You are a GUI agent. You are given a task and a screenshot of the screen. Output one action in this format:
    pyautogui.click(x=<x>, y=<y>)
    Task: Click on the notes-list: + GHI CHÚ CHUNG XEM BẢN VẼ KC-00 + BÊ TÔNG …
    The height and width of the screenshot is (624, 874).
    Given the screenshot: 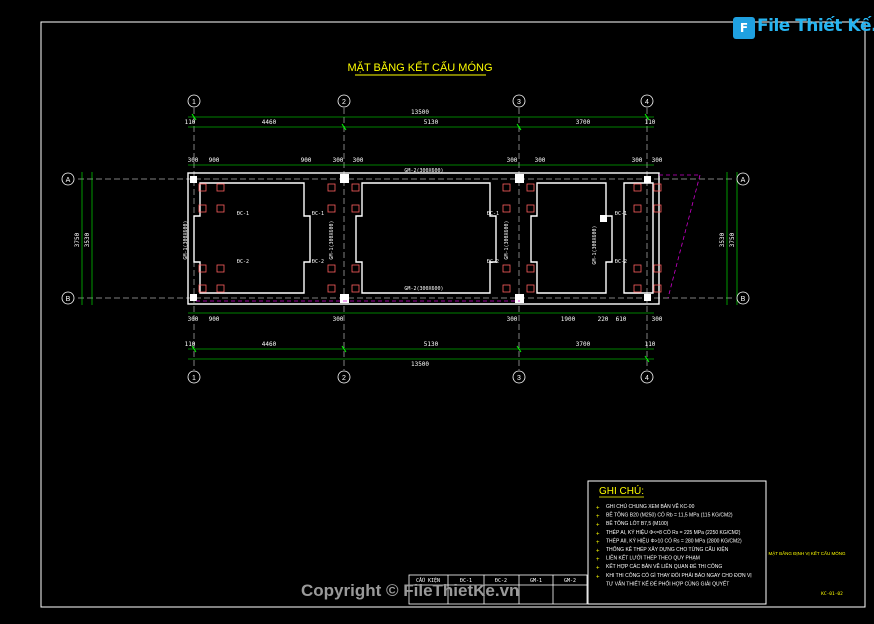 What is the action you would take?
    pyautogui.click(x=674, y=545)
    